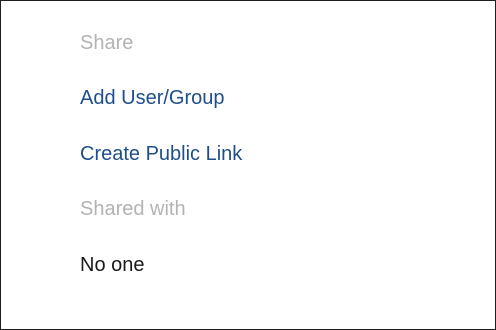  Describe the element at coordinates (112, 265) in the screenshot. I see `shared-with-value: No one` at that location.